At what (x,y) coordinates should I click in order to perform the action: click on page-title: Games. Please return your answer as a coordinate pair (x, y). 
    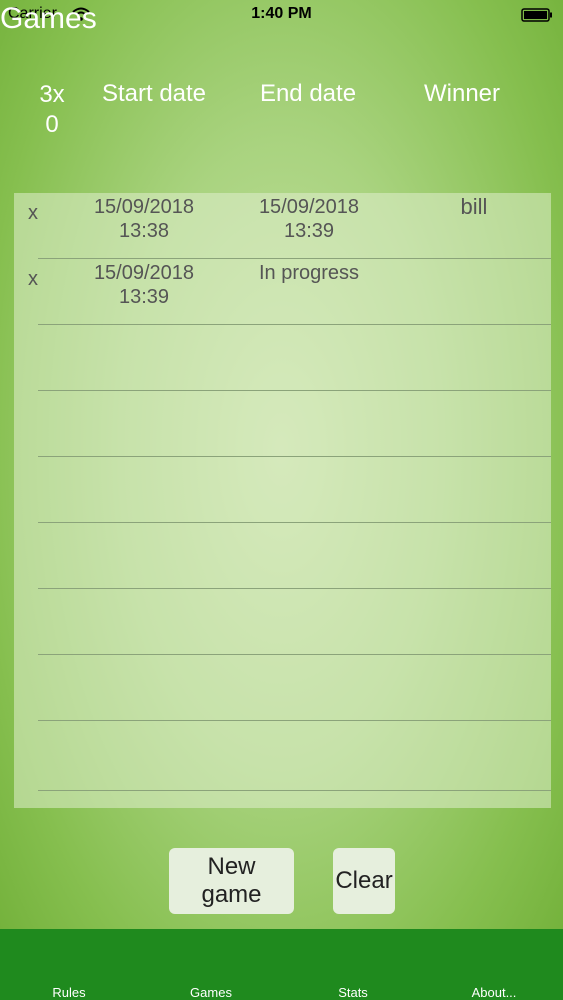
    Looking at the image, I should click on (48, 18).